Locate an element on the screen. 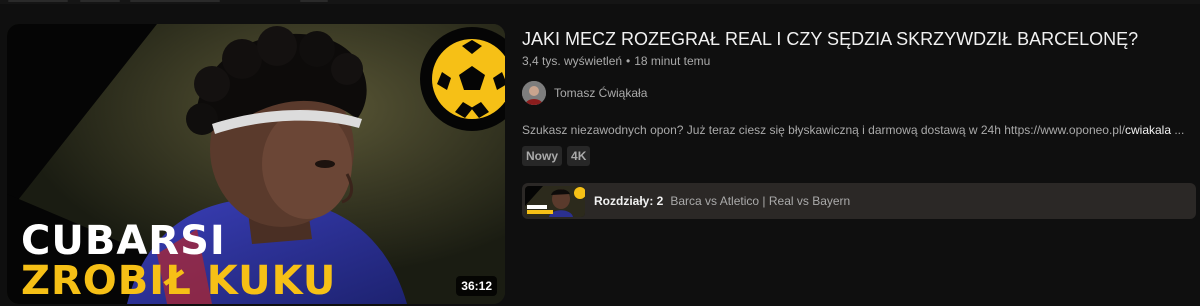  chapters-list: Barca vs Atletico | Real vs Bayern is located at coordinates (760, 201).